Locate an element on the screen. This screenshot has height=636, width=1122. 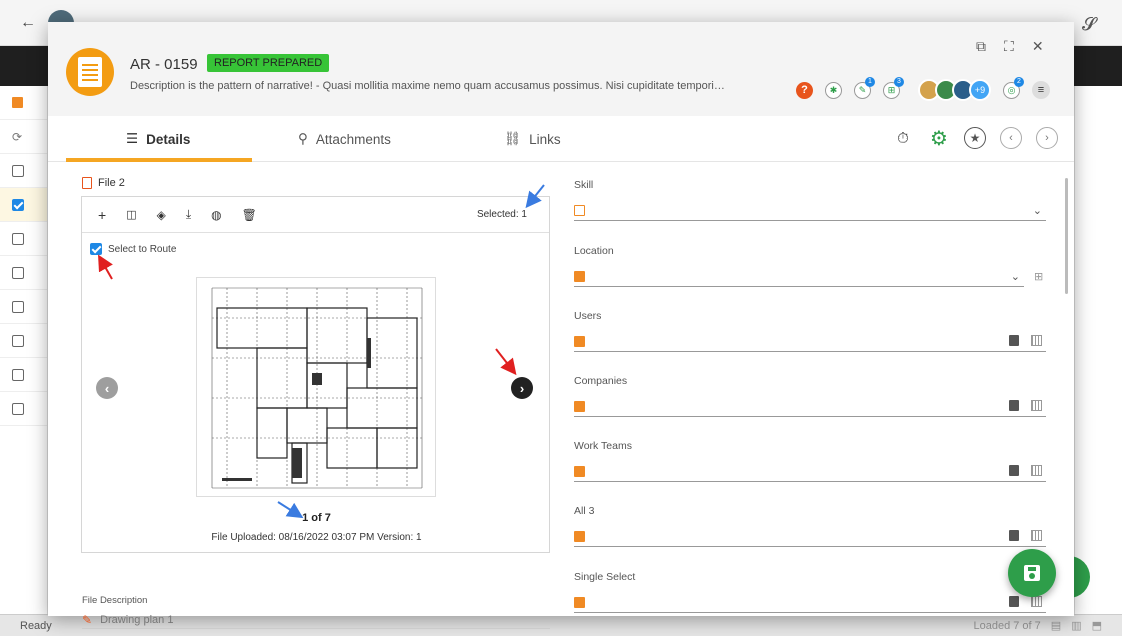
scrollbar-thumb is located at coordinates (1066, 236).